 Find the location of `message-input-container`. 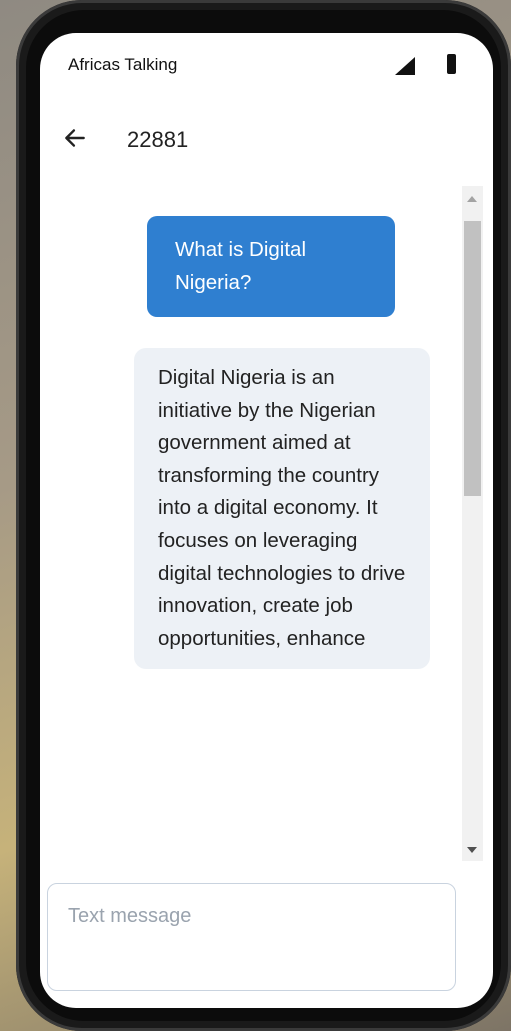

message-input-container is located at coordinates (251, 937).